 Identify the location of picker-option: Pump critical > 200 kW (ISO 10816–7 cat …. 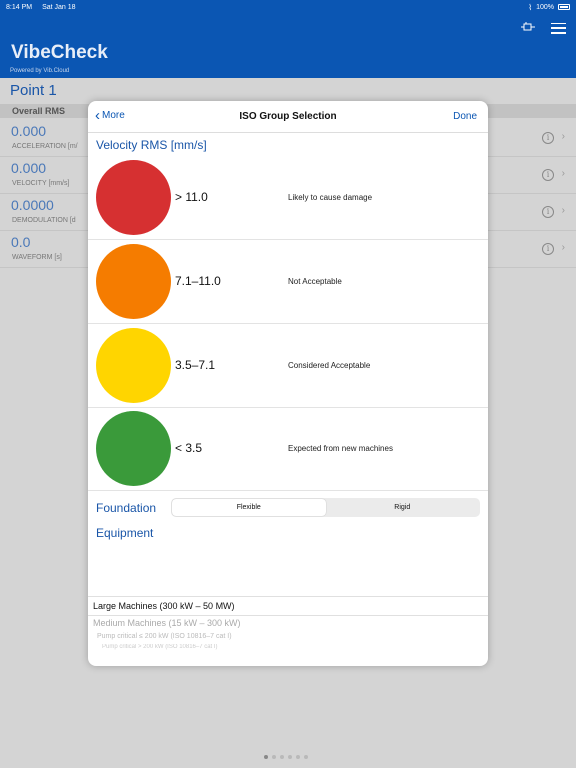
(160, 647).